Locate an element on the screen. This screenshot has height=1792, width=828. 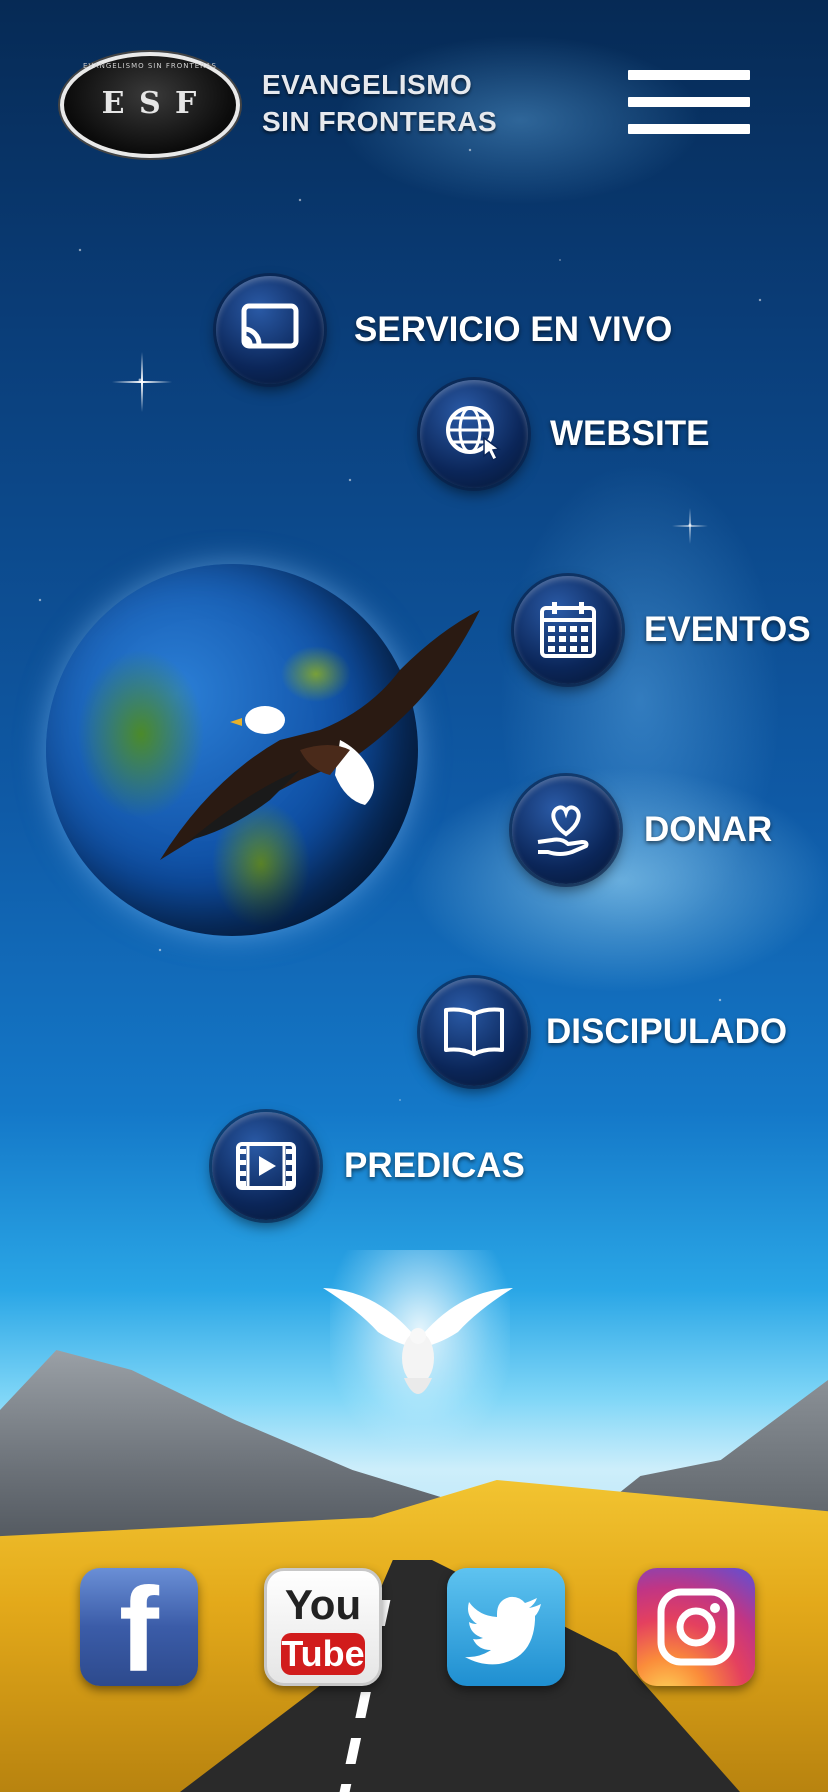
hamburger-menu-icon is located at coordinates (689, 102).